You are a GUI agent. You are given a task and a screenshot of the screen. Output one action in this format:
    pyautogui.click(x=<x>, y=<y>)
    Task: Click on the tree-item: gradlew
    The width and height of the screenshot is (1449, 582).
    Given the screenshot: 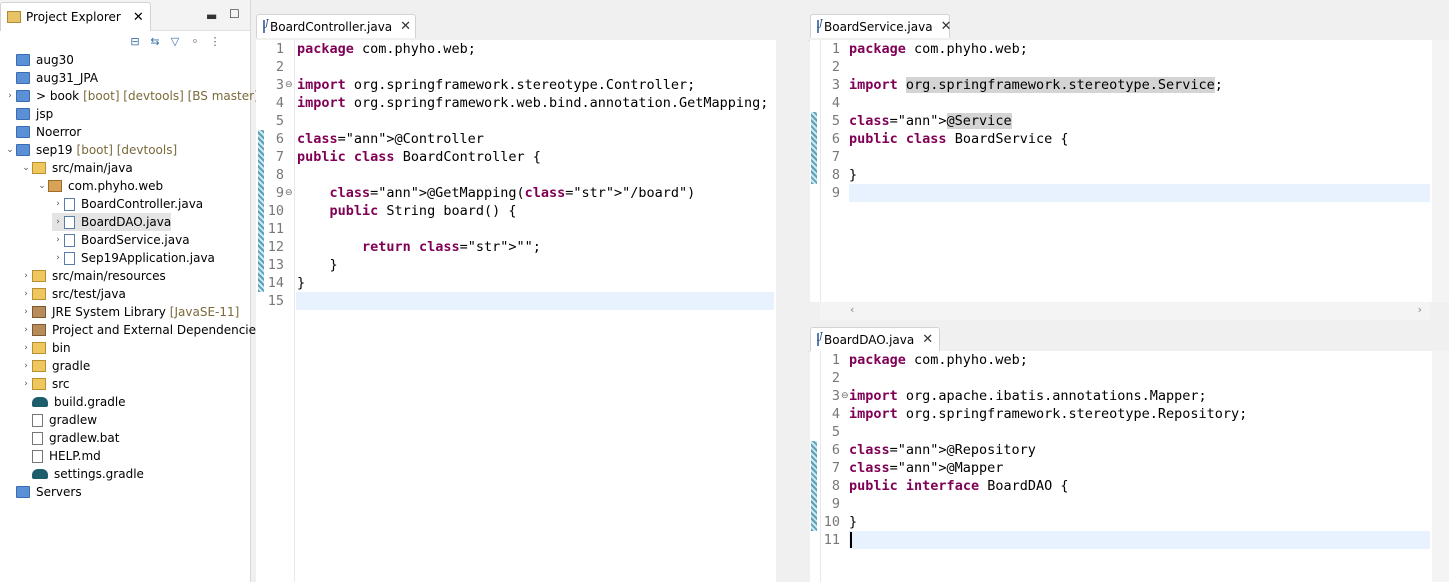 What is the action you would take?
    pyautogui.click(x=58, y=420)
    